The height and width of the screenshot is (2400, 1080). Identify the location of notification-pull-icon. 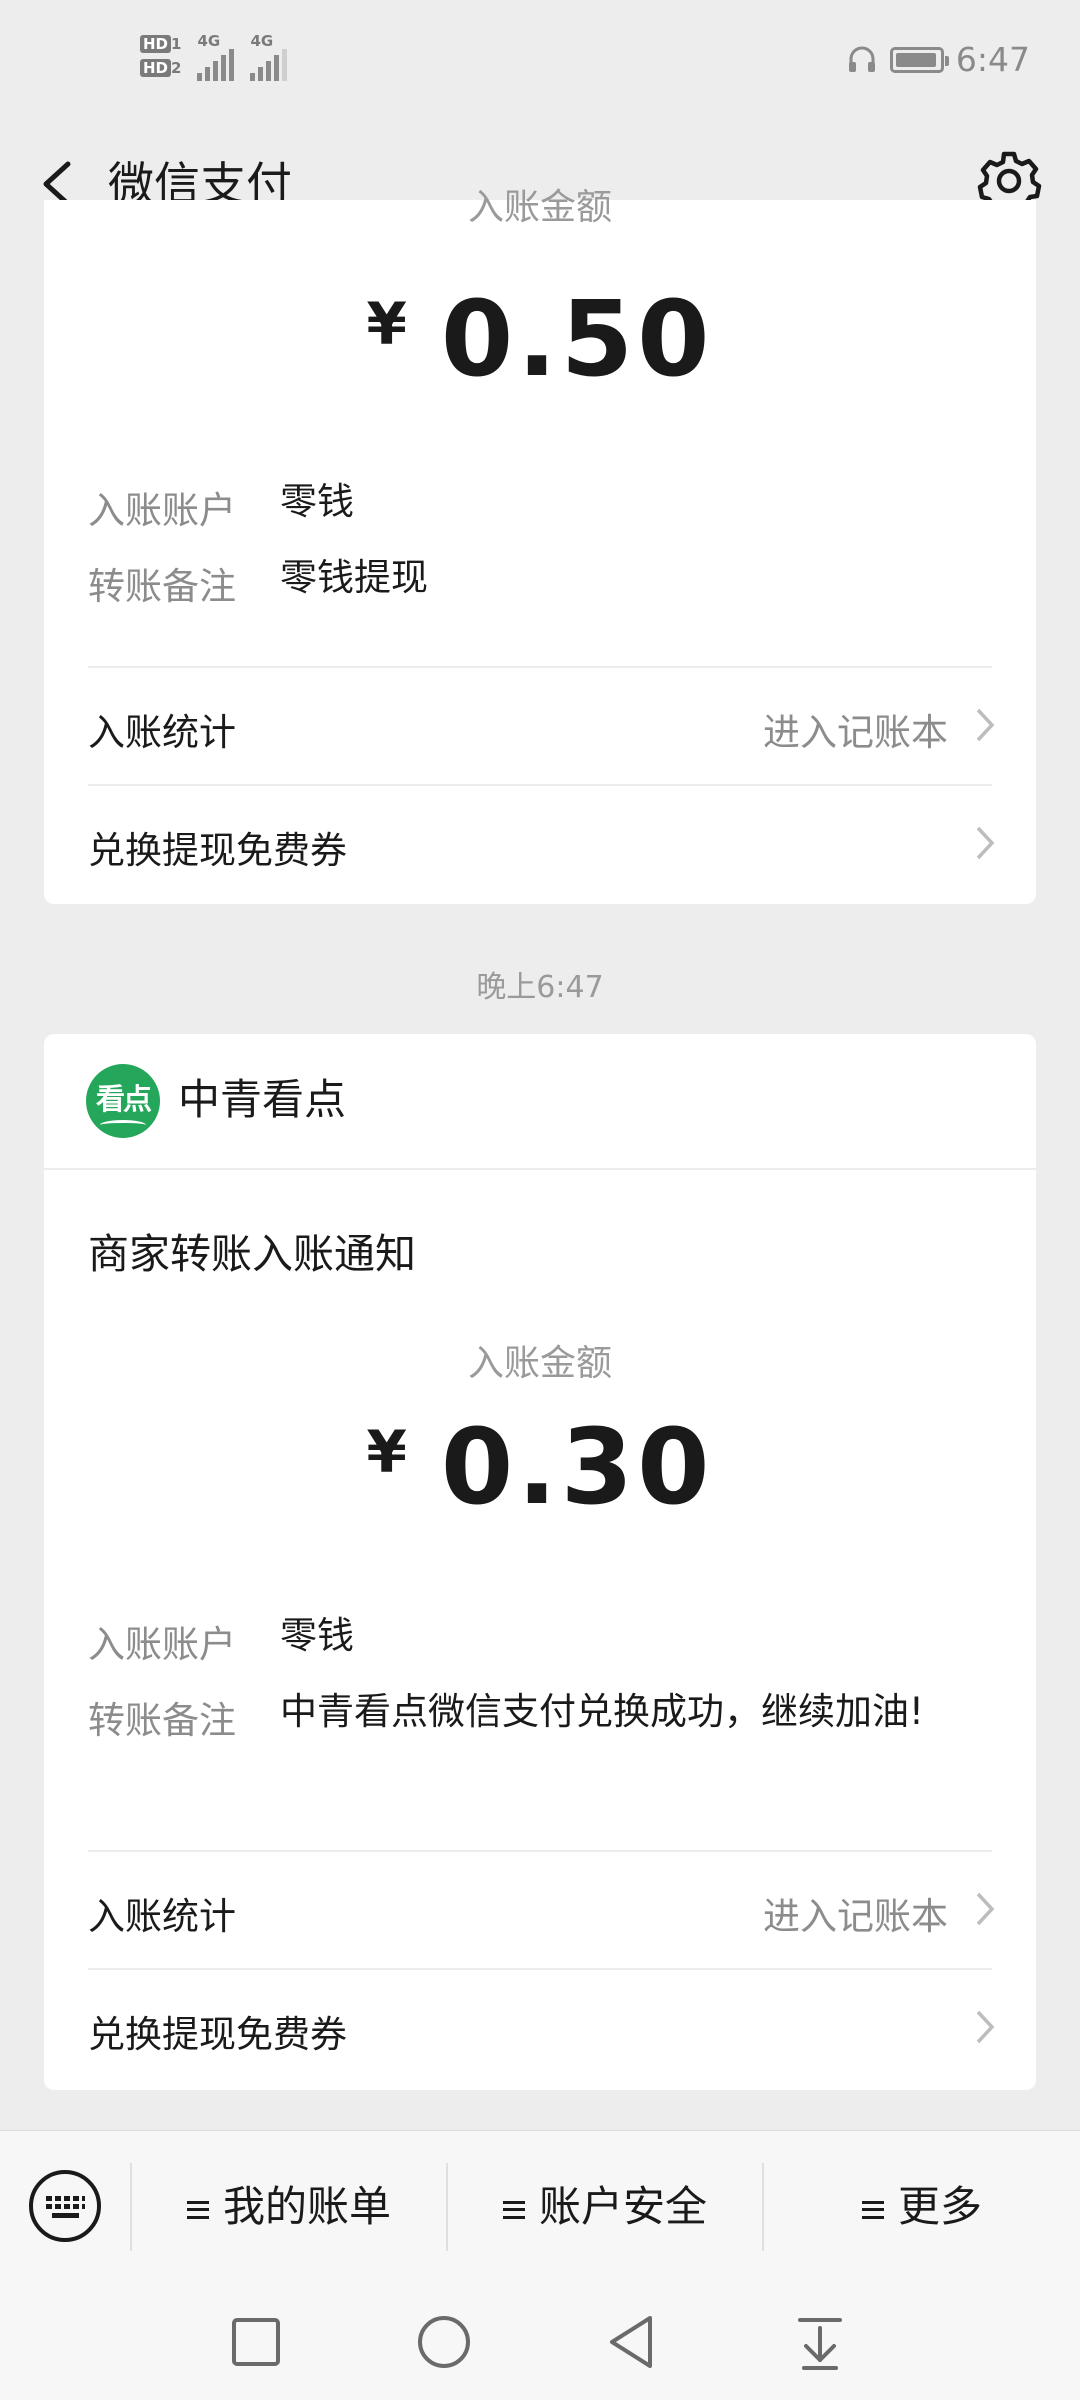
(820, 2344).